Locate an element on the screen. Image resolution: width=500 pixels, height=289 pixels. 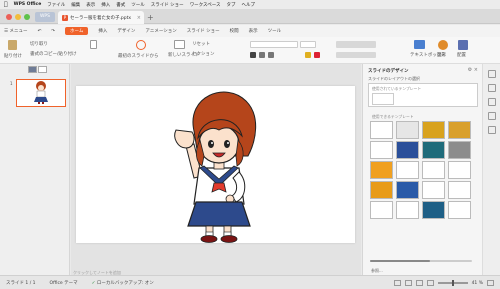
menu-help: ヘルプ is located at coordinates (249, 5).